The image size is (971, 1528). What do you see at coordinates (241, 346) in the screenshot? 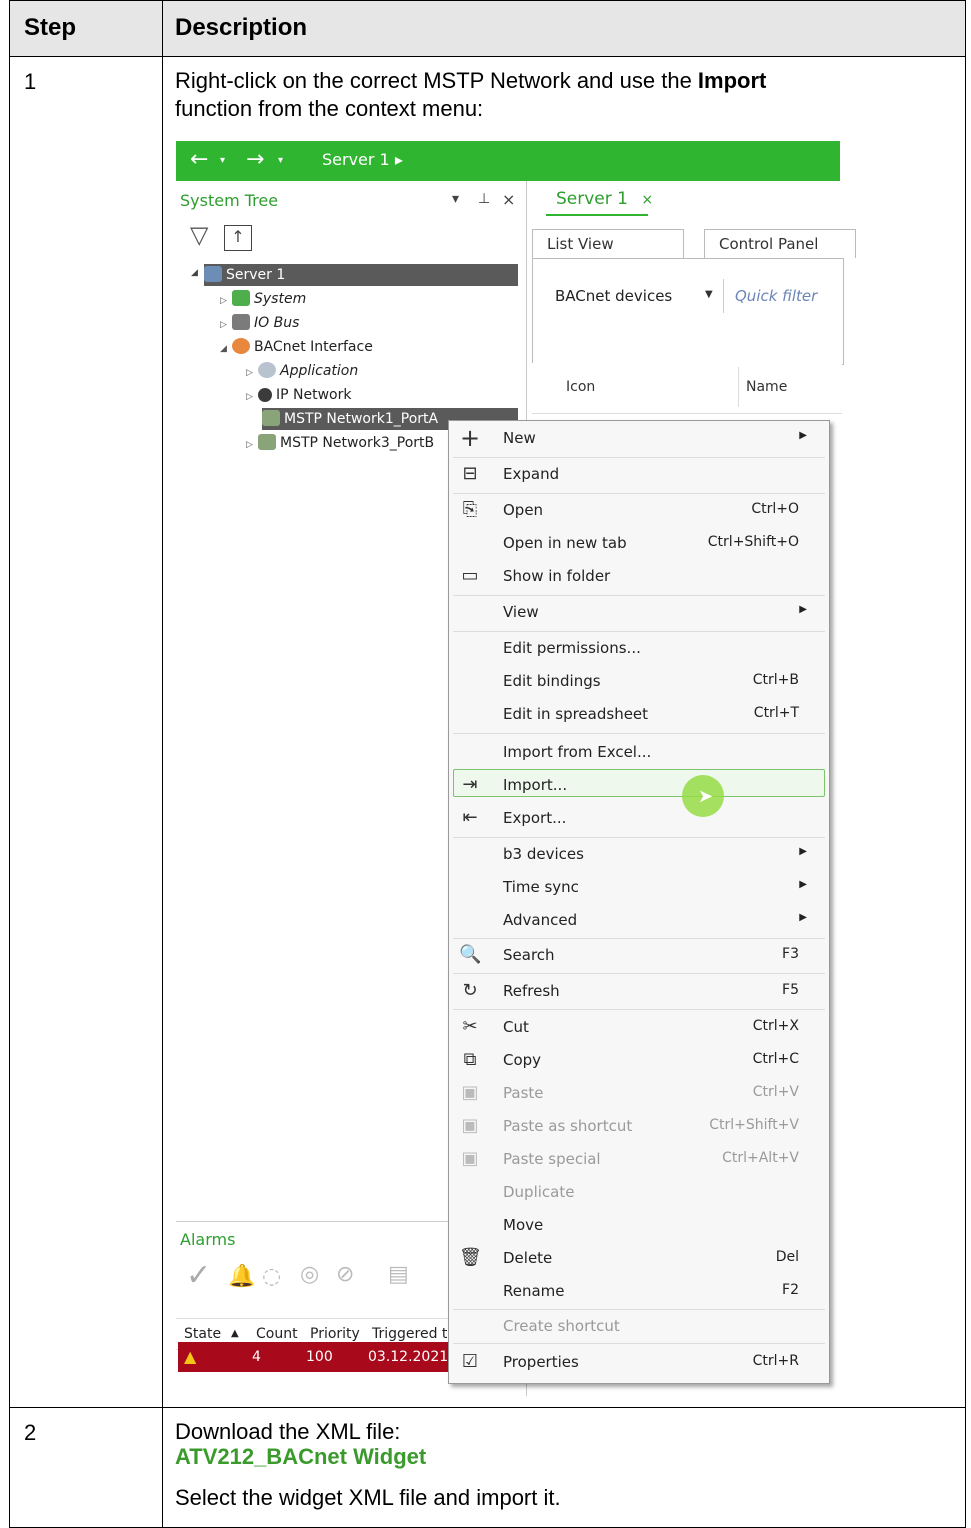
I see `bacnet-icon` at bounding box center [241, 346].